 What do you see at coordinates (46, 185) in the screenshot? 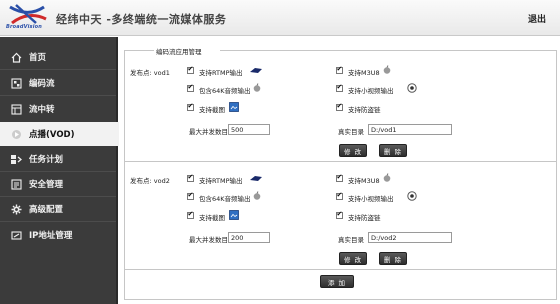
I see `sidebar-item-label: 安全管理` at bounding box center [46, 185].